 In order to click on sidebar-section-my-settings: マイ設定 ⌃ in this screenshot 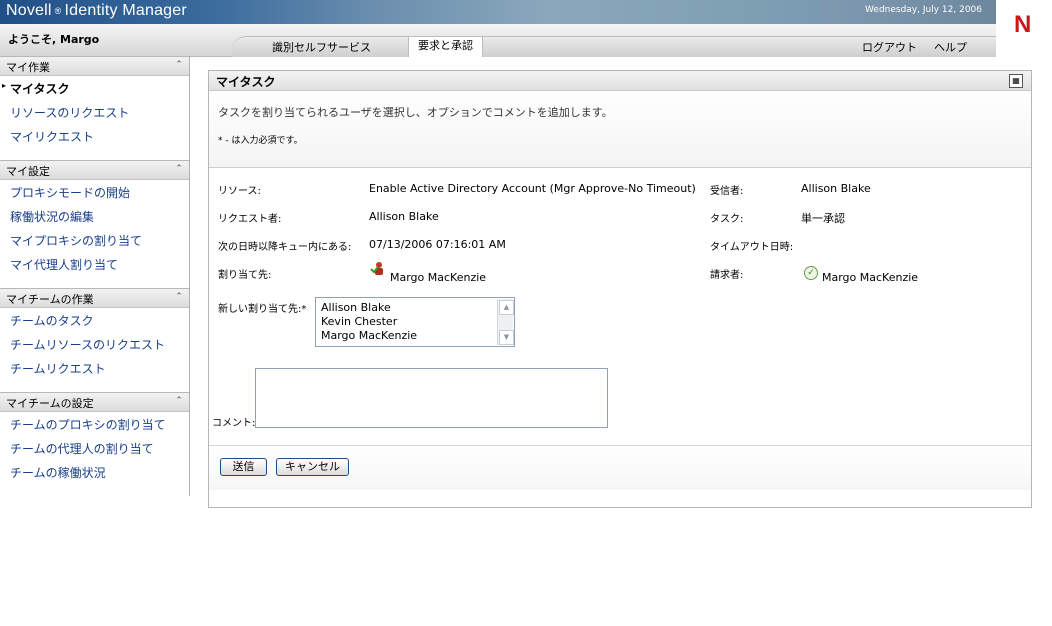, I will do `click(94, 170)`.